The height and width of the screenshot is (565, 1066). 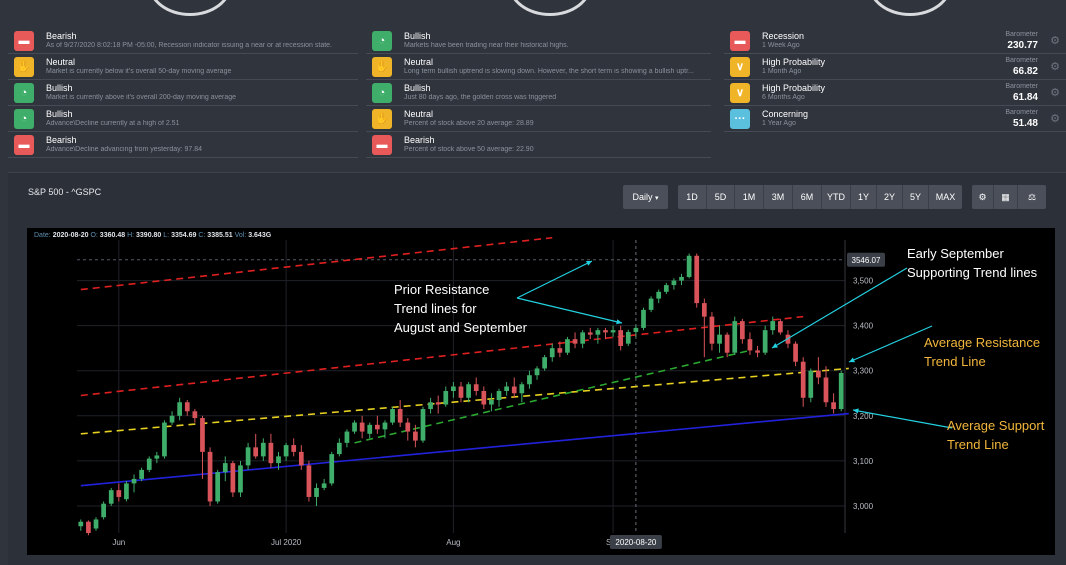 I want to click on dots-icon: ···, so click(x=740, y=119).